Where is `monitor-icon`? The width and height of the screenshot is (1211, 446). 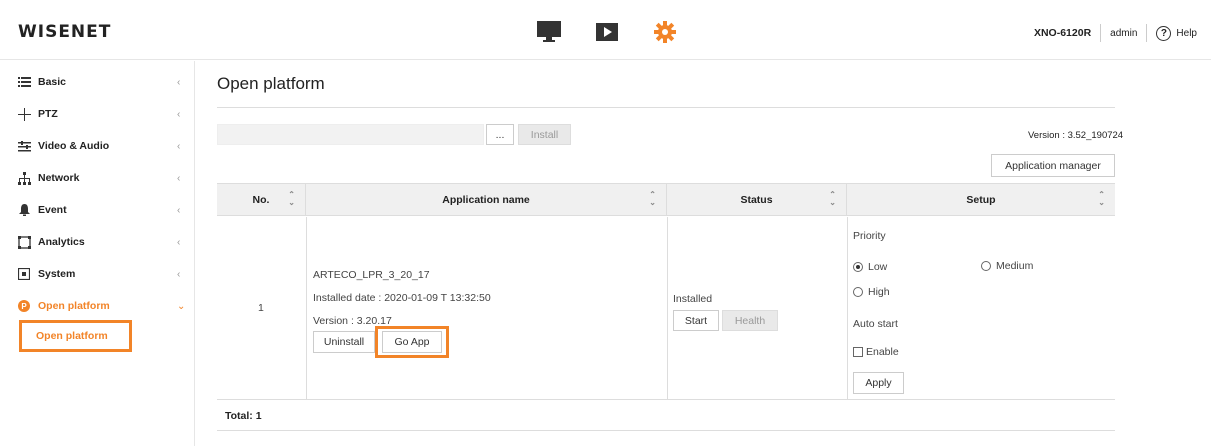 monitor-icon is located at coordinates (549, 32).